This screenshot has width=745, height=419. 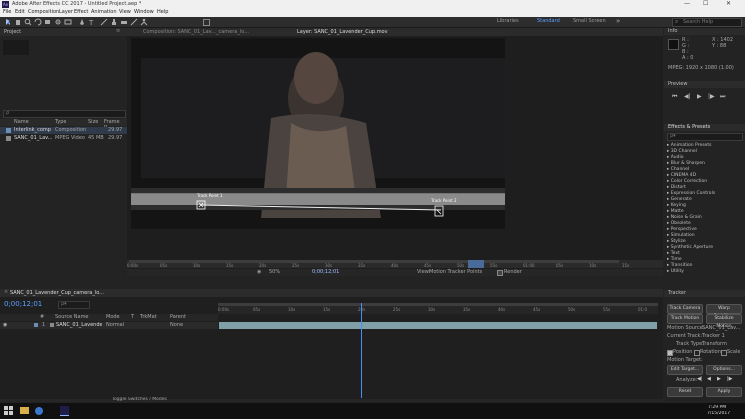 What do you see at coordinates (125, 12) in the screenshot?
I see `menu-view: View` at bounding box center [125, 12].